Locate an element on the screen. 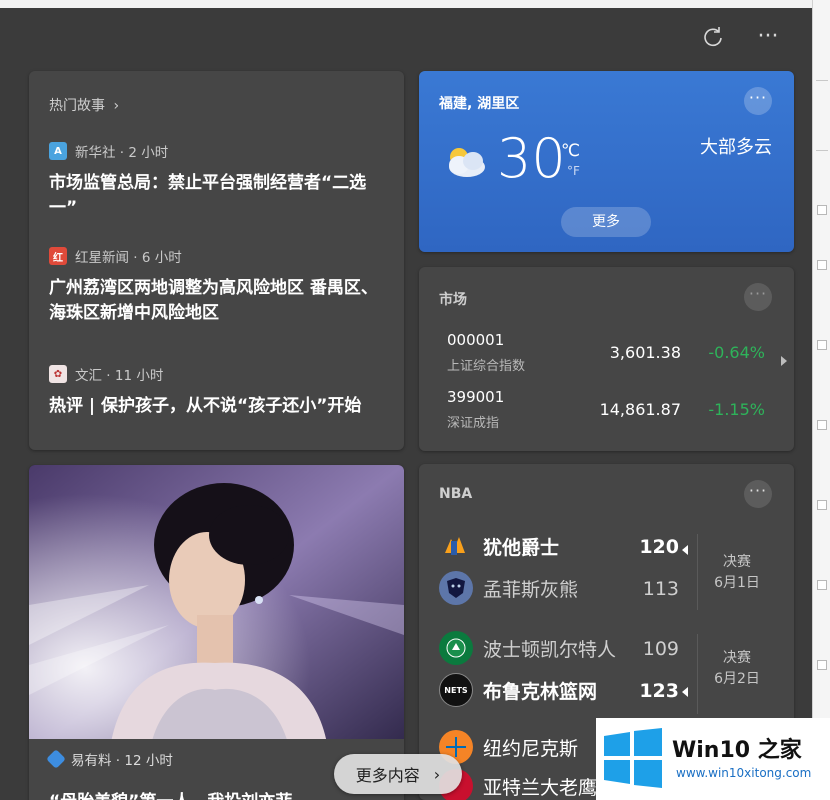 Image resolution: width=830 pixels, height=800 pixels. weather-location: 福建, 湖里区 is located at coordinates (479, 104).